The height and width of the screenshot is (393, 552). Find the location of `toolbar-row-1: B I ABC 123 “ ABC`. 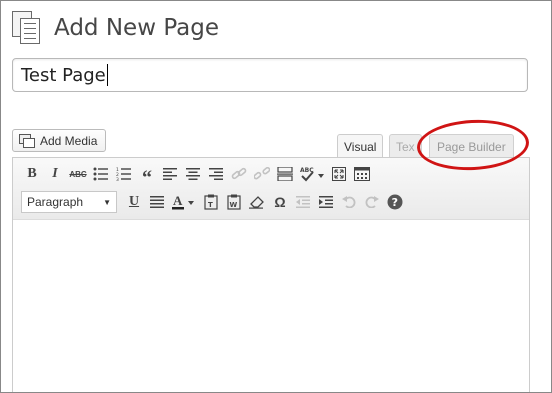

toolbar-row-1: B I ABC 123 “ ABC is located at coordinates (197, 175).